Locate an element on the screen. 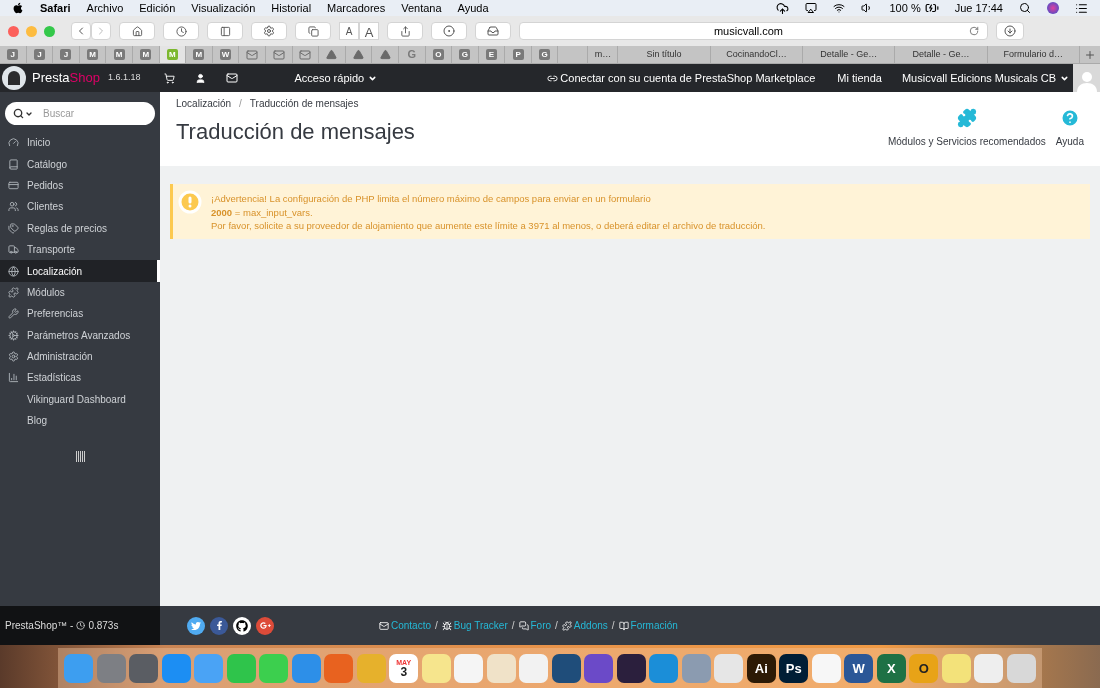  battery-icon is located at coordinates (931, 8).